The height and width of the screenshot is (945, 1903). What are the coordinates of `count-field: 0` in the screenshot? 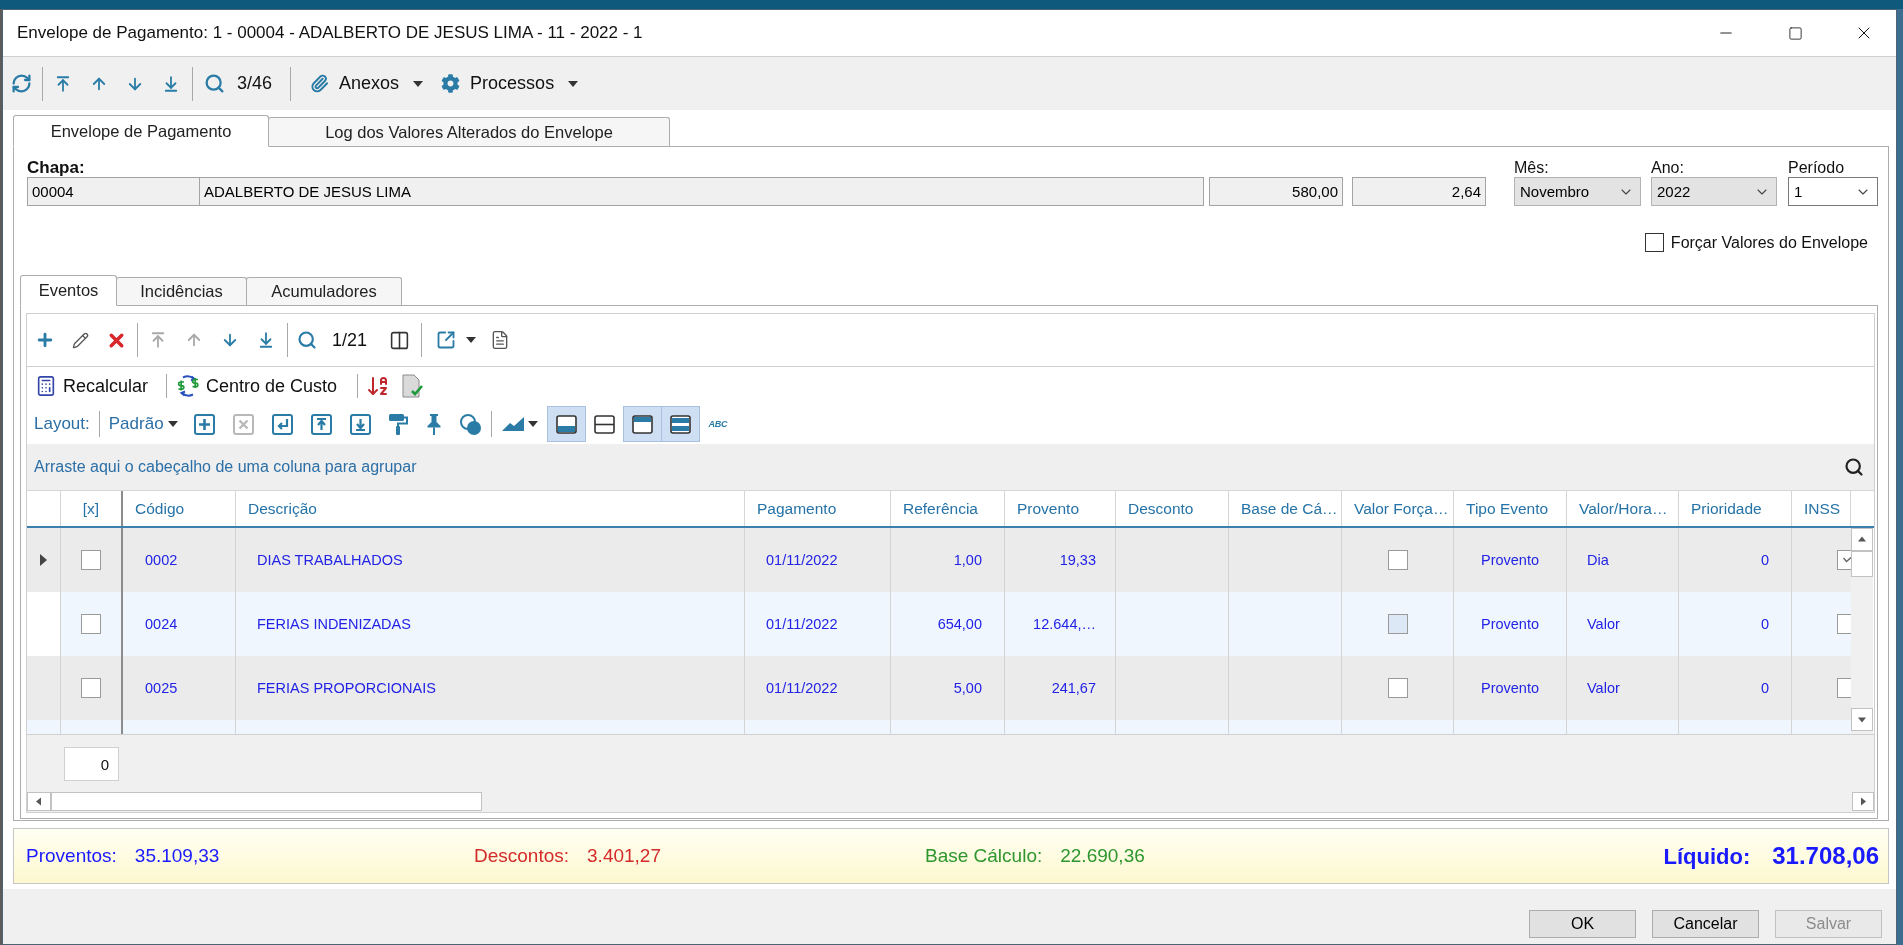 It's located at (91, 764).